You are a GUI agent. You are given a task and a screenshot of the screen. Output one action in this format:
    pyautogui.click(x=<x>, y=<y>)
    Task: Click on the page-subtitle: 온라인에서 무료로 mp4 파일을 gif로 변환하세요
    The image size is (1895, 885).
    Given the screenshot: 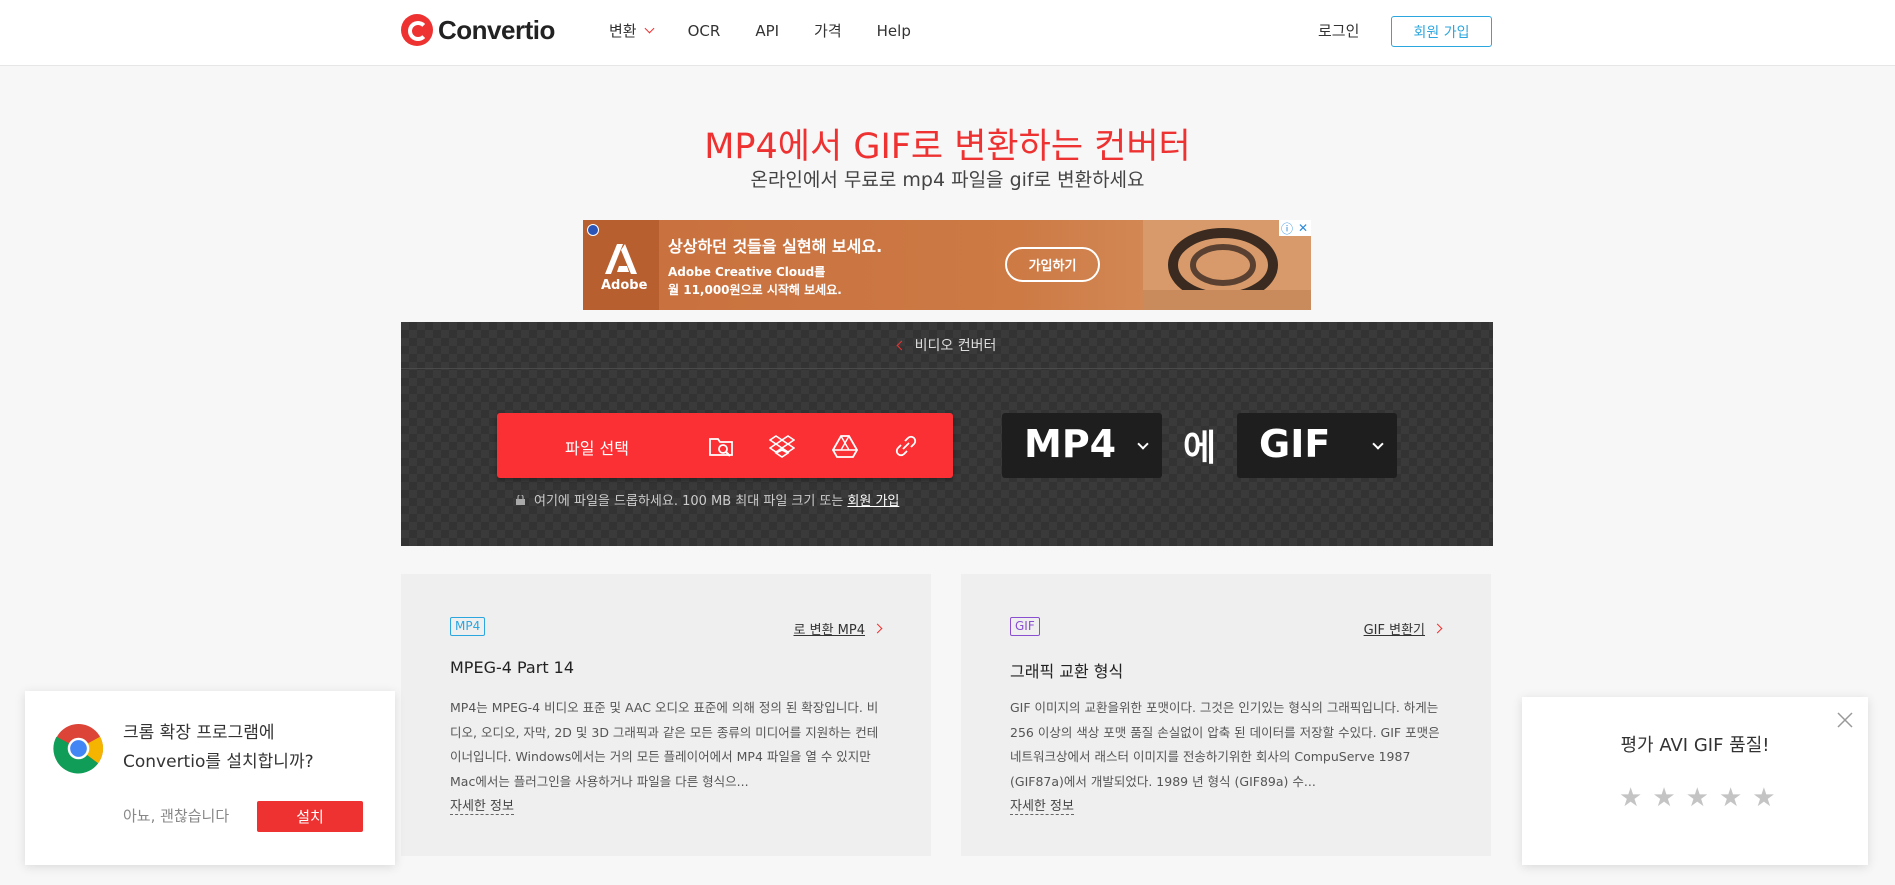 What is the action you would take?
    pyautogui.click(x=947, y=180)
    